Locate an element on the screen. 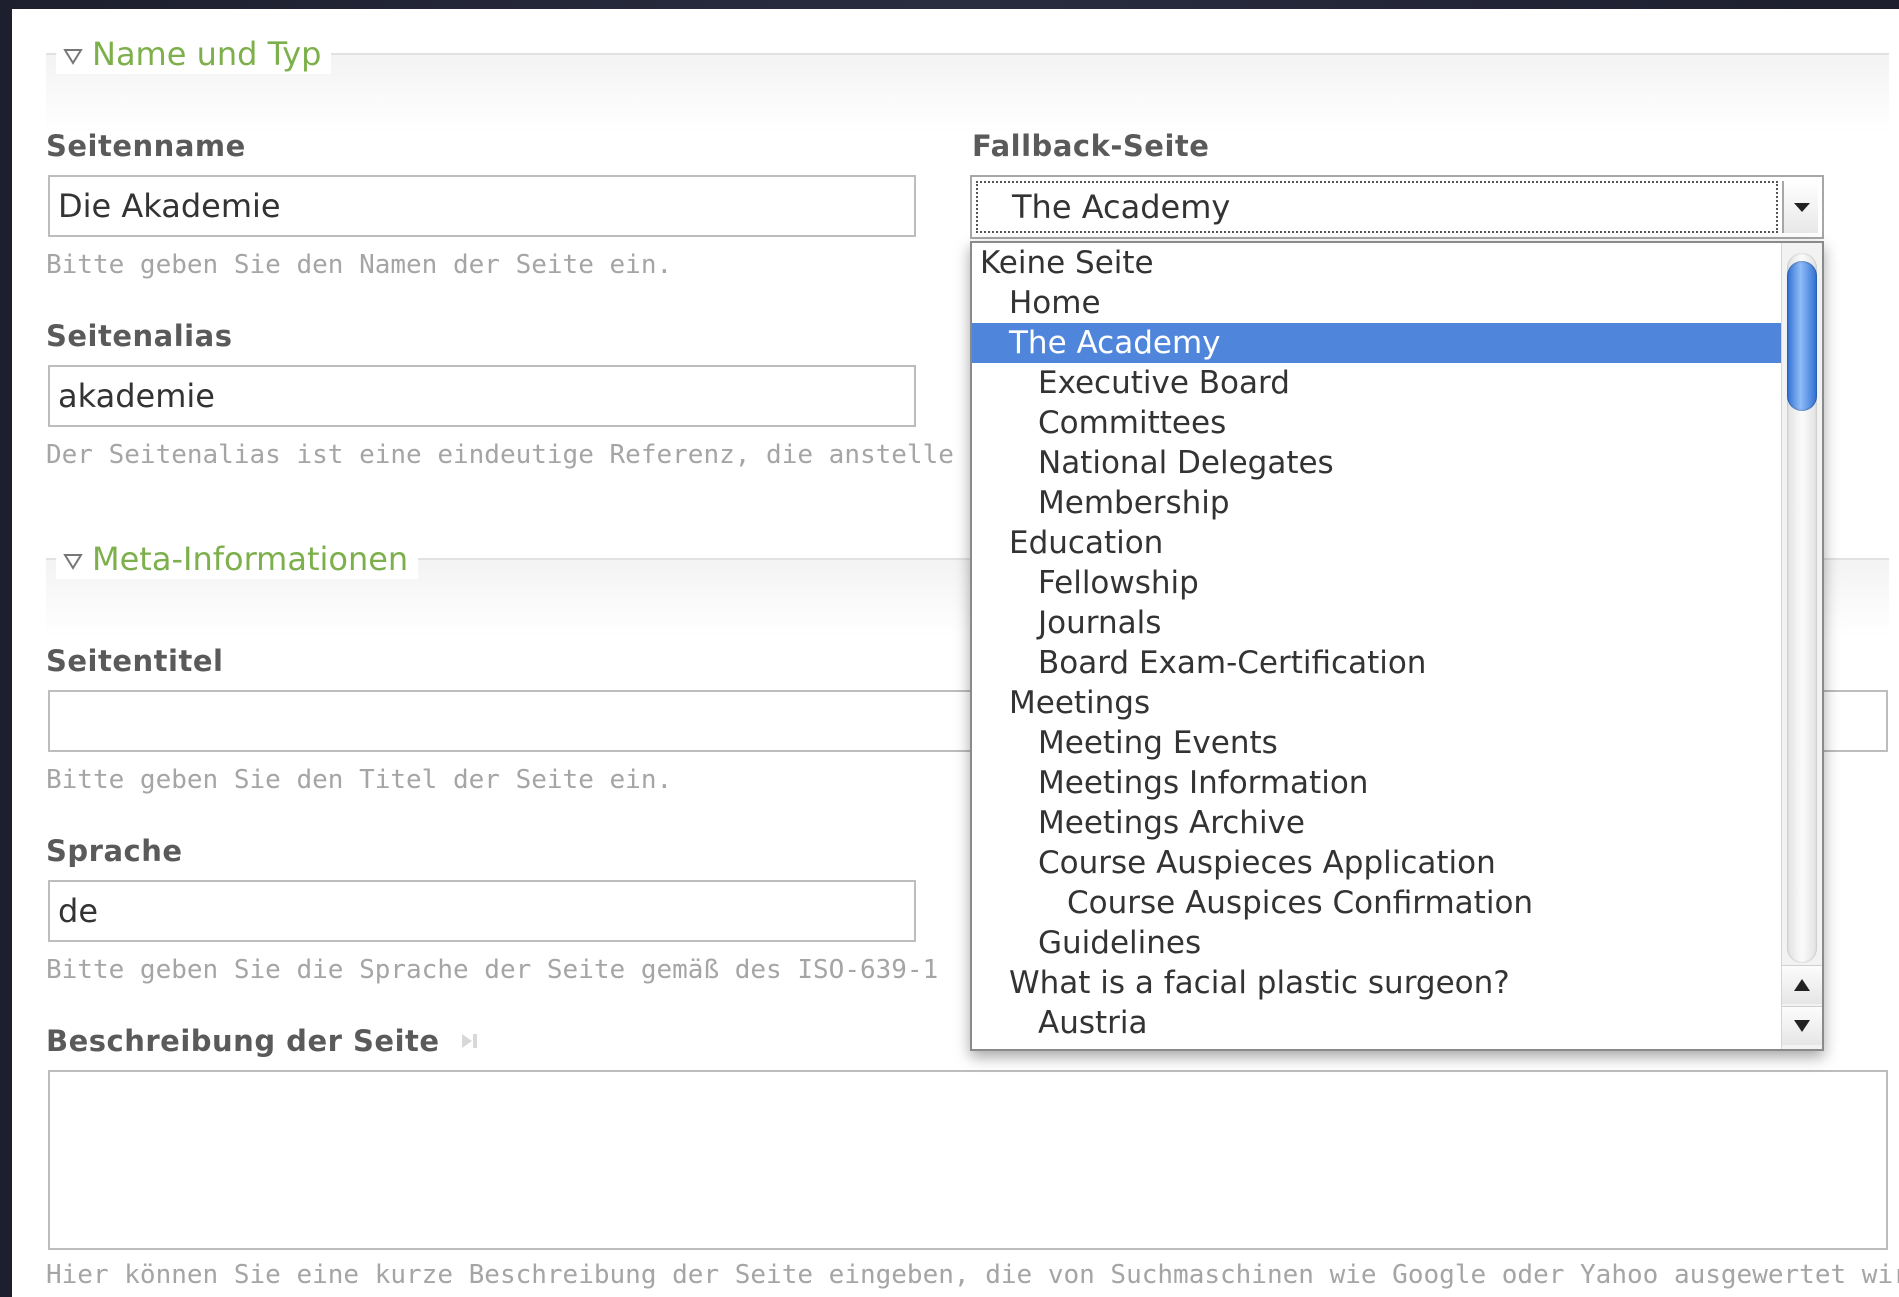 The width and height of the screenshot is (1899, 1297). dropdown-option: Course Auspices Confirmation is located at coordinates (1377, 903).